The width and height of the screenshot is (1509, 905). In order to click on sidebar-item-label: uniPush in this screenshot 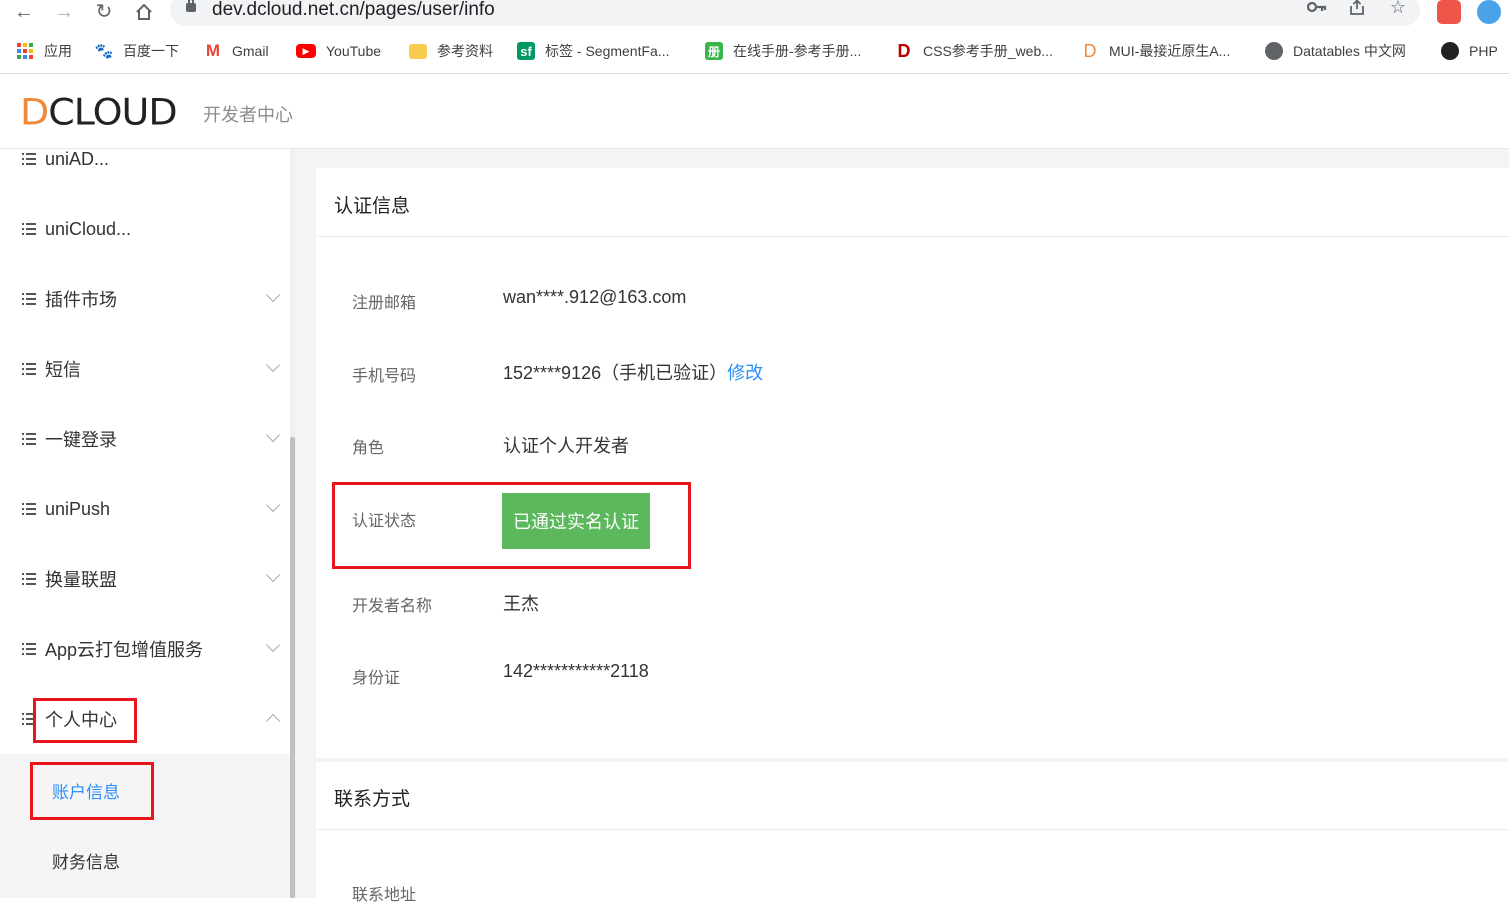, I will do `click(78, 508)`.